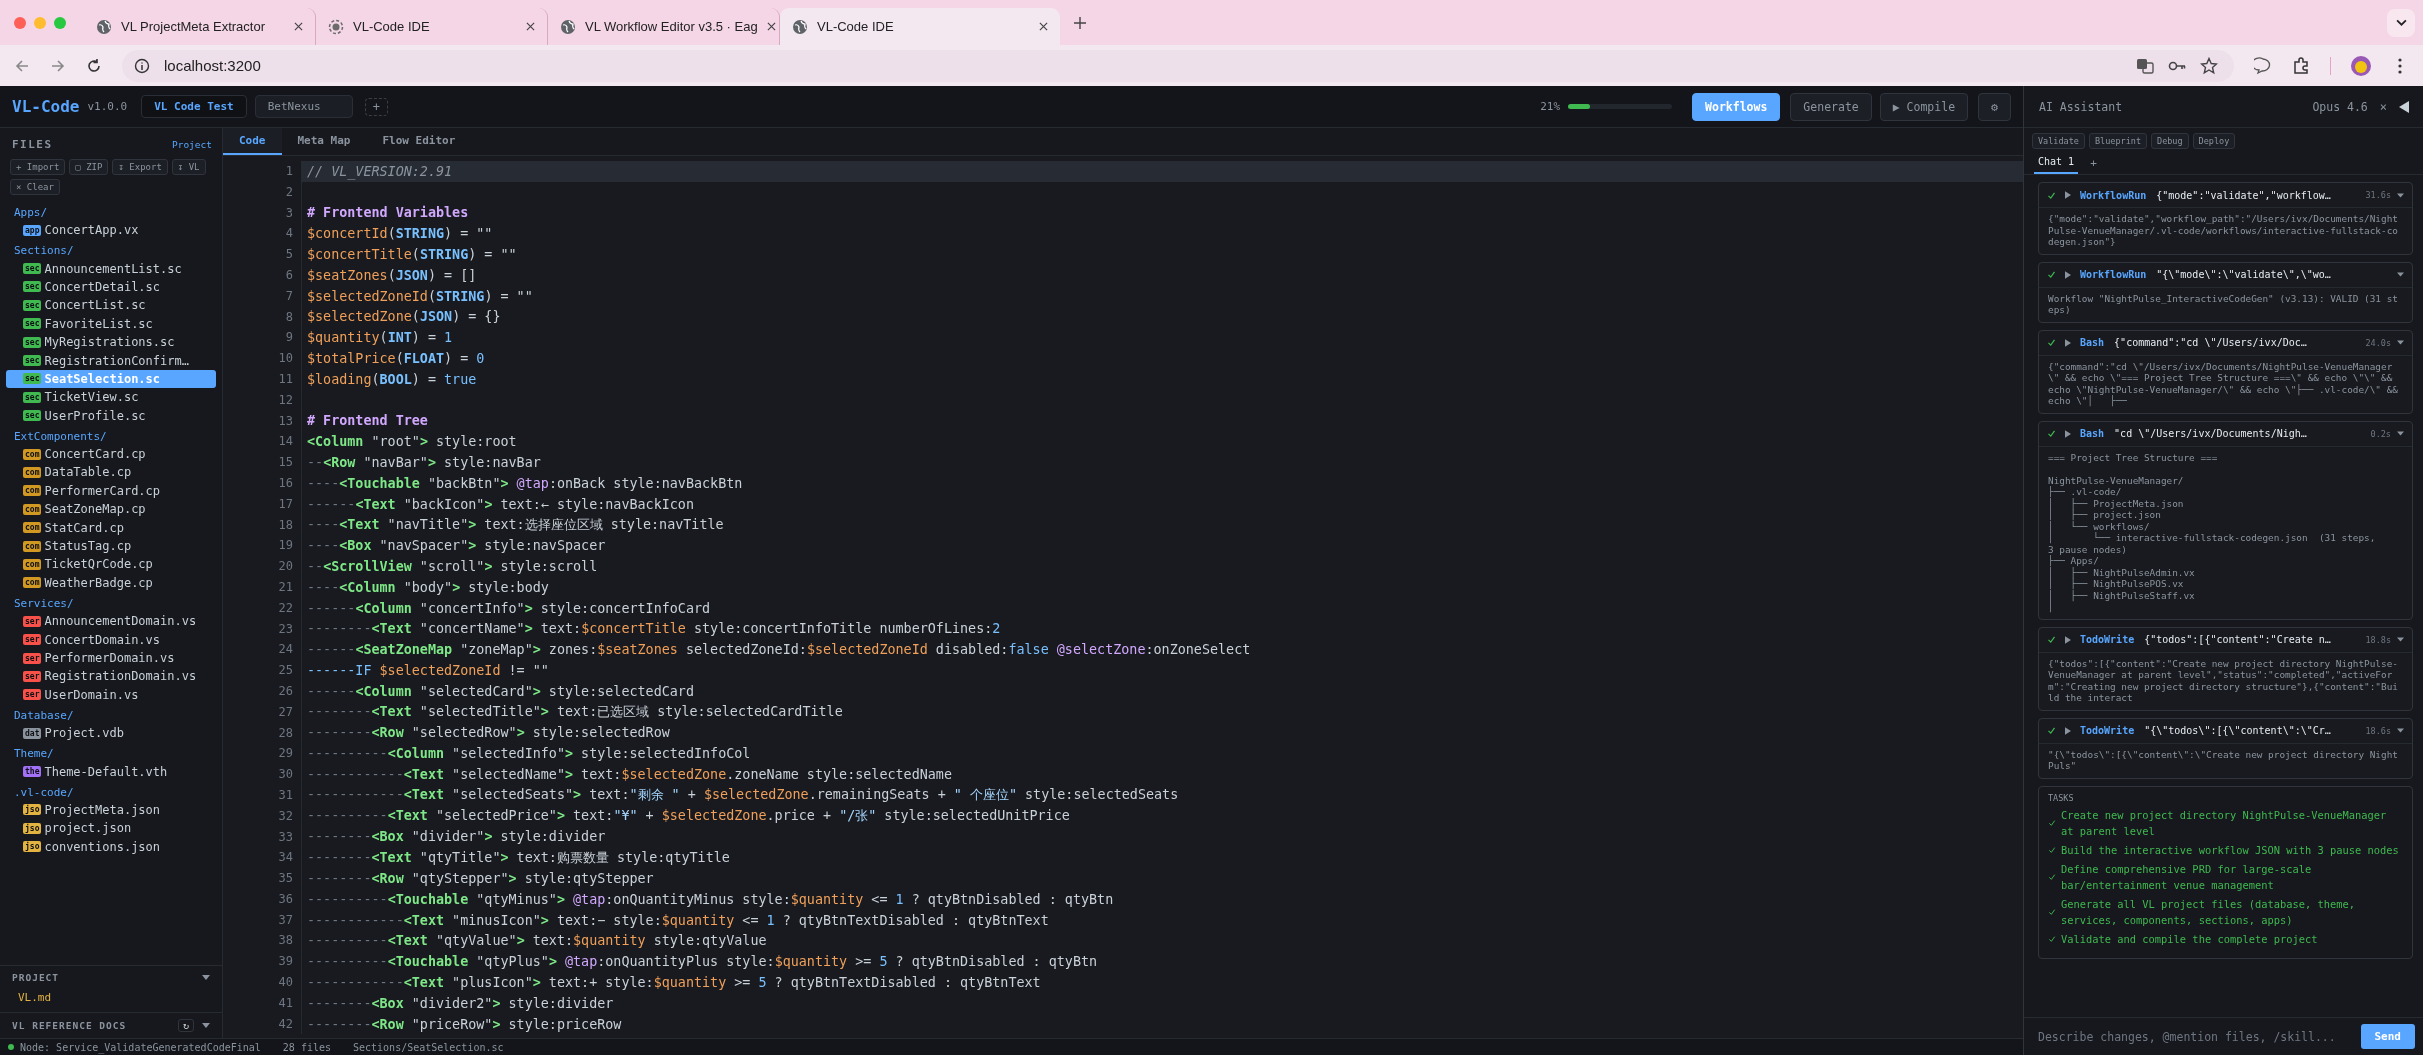 The image size is (2423, 1055). What do you see at coordinates (58, 65) in the screenshot?
I see `forward-icon` at bounding box center [58, 65].